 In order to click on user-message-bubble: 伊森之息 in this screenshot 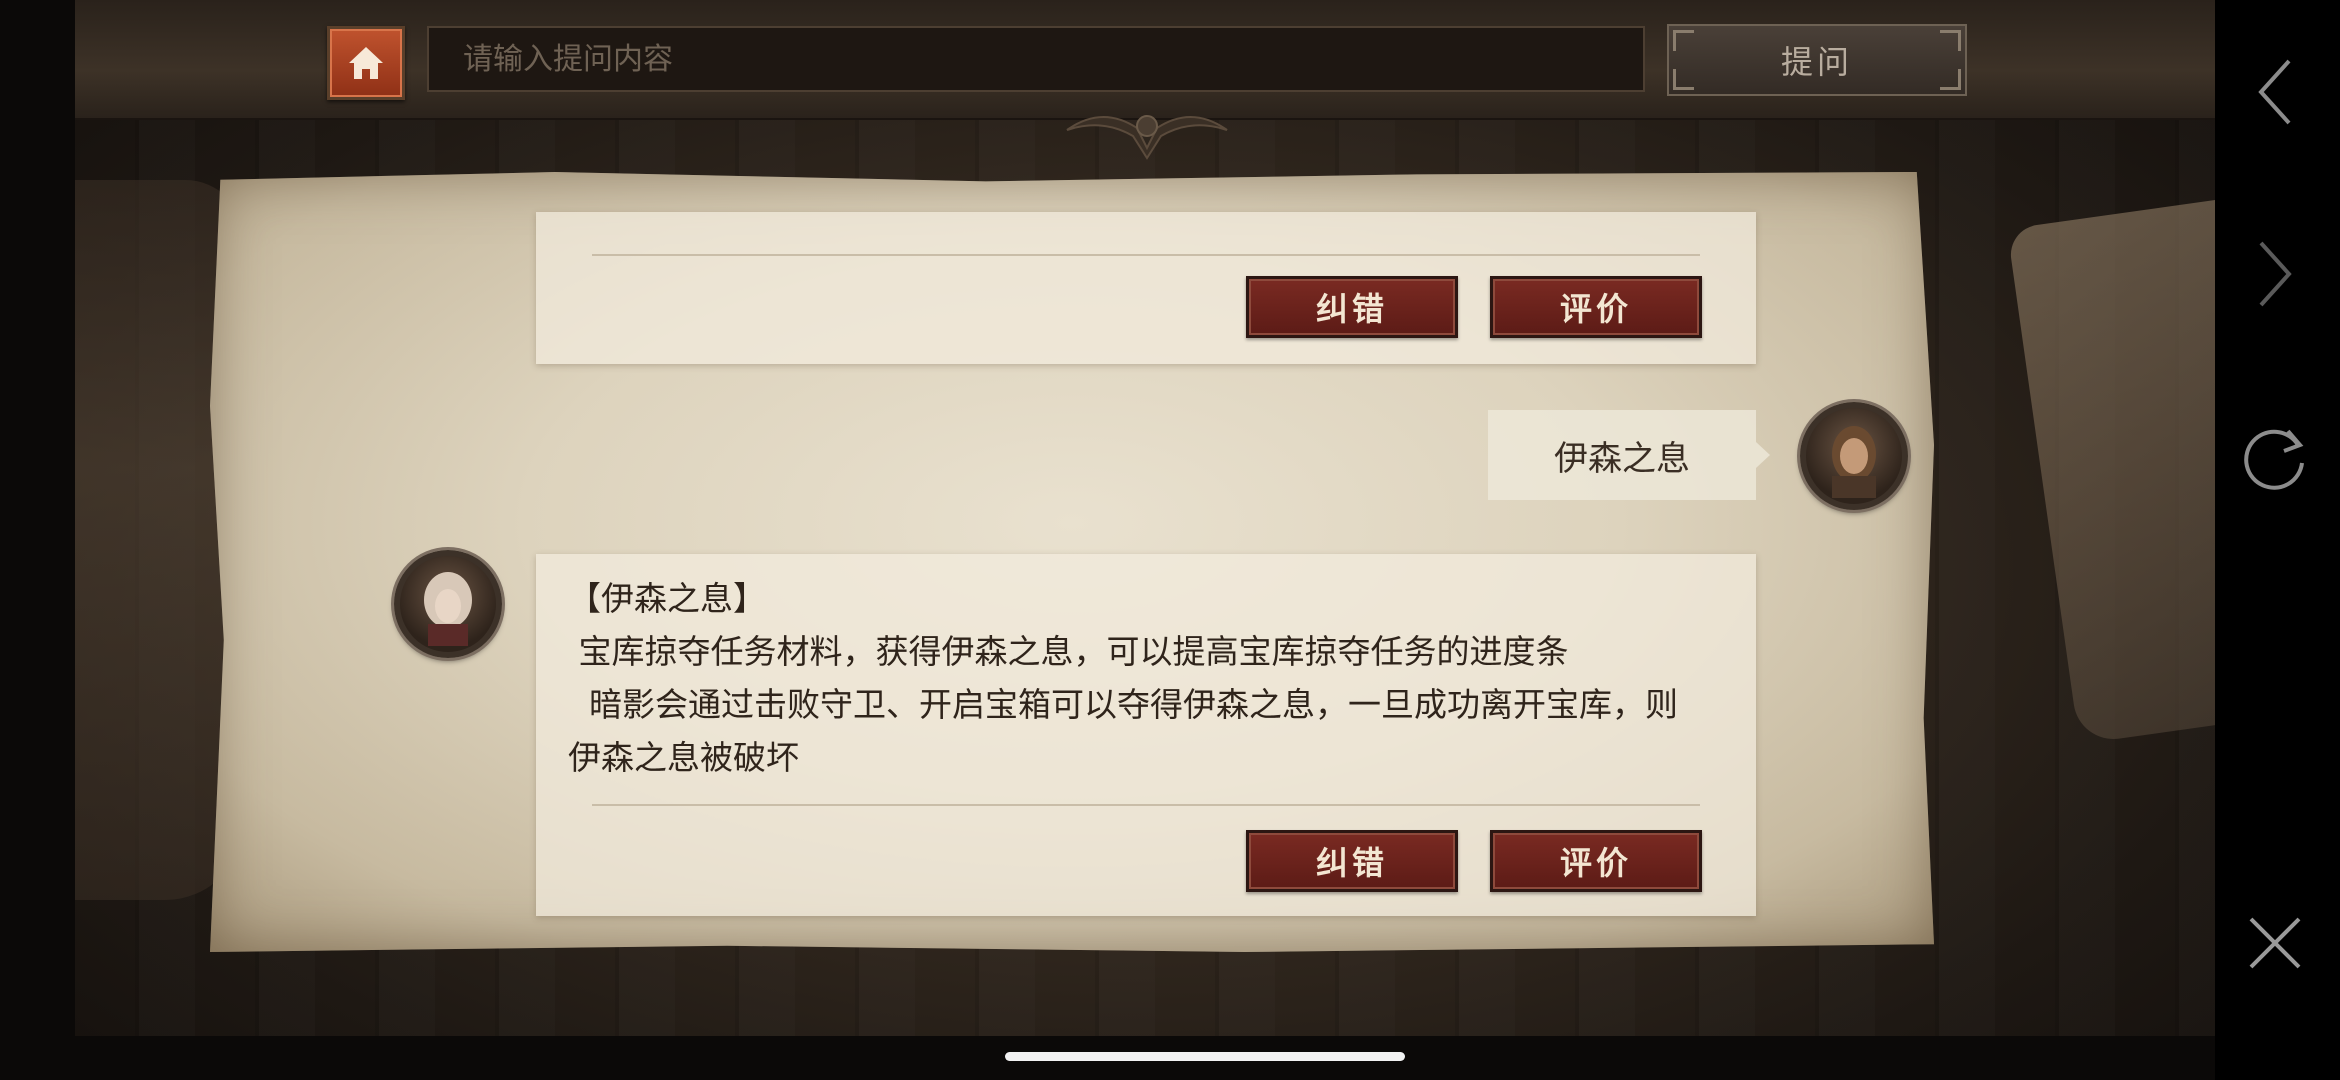, I will do `click(1622, 455)`.